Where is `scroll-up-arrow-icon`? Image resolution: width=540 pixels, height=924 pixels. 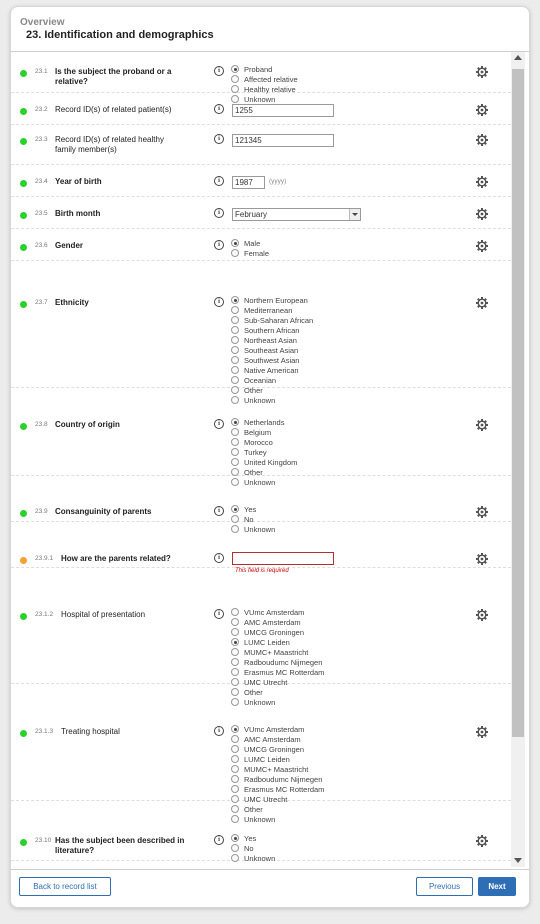
scroll-up-arrow-icon is located at coordinates (518, 57).